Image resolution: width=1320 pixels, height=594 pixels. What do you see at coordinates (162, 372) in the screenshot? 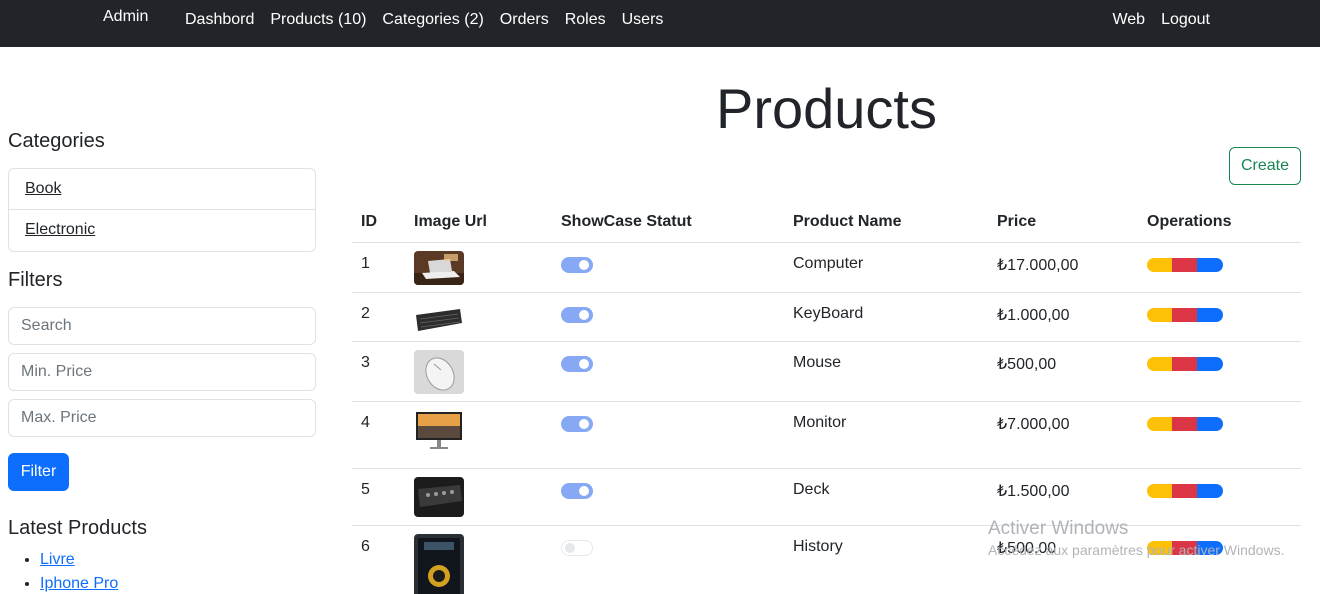
I see `min-price-input` at bounding box center [162, 372].